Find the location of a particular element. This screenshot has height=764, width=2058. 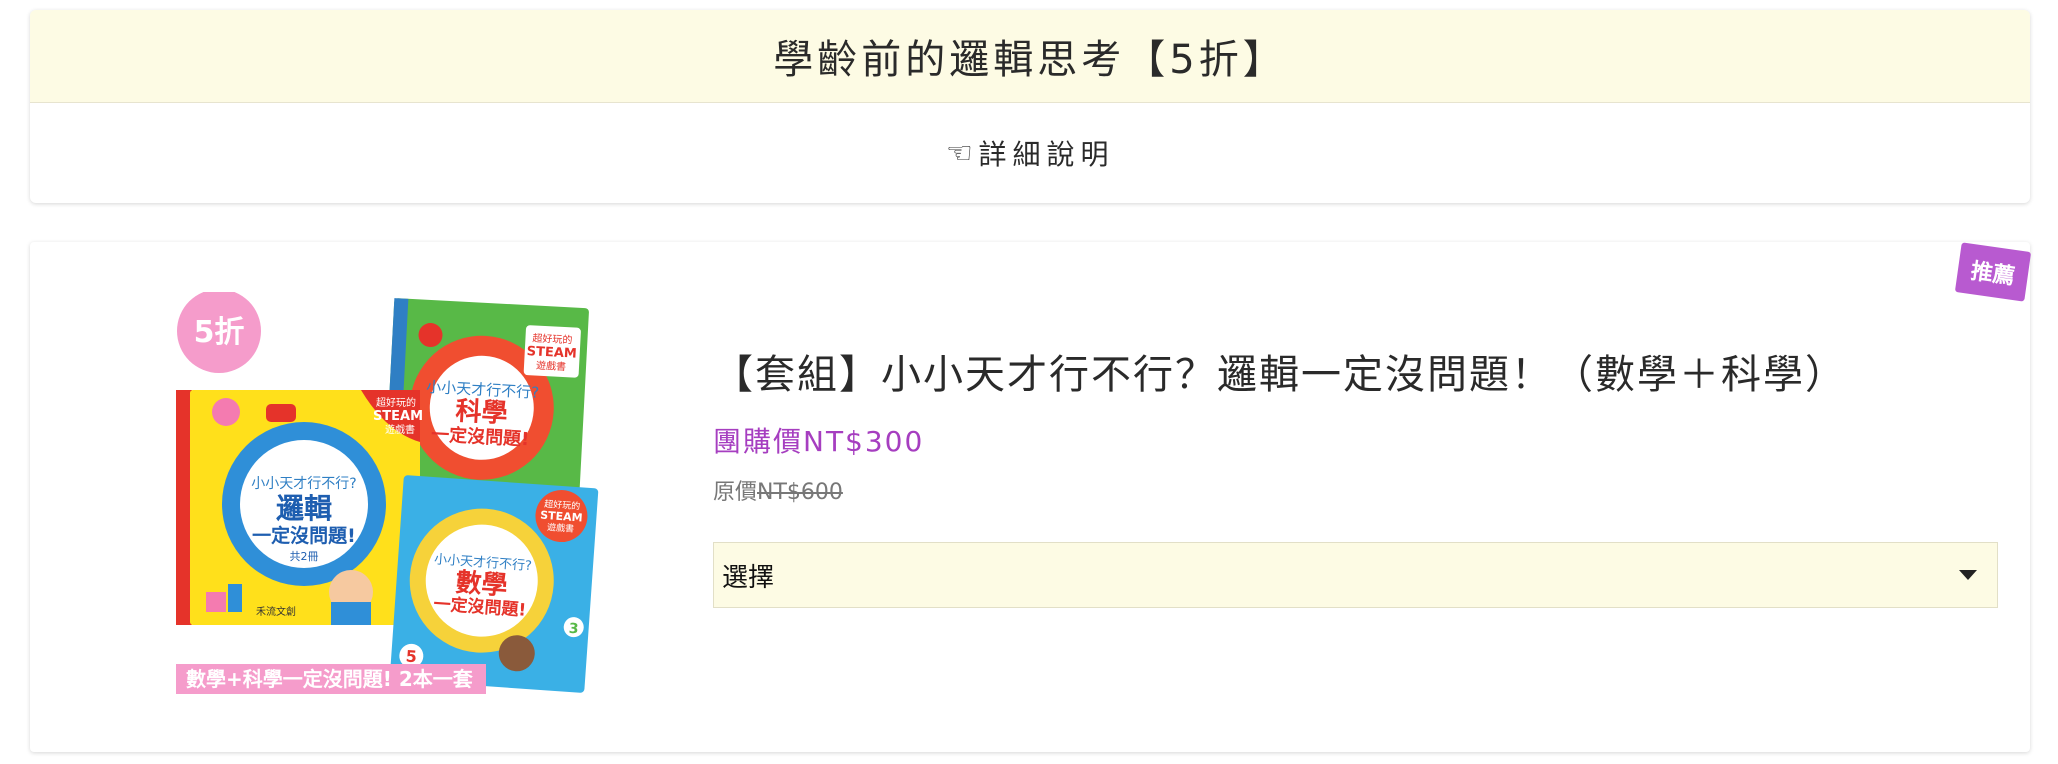

detail-label: 詳細說明 is located at coordinates (1046, 154).